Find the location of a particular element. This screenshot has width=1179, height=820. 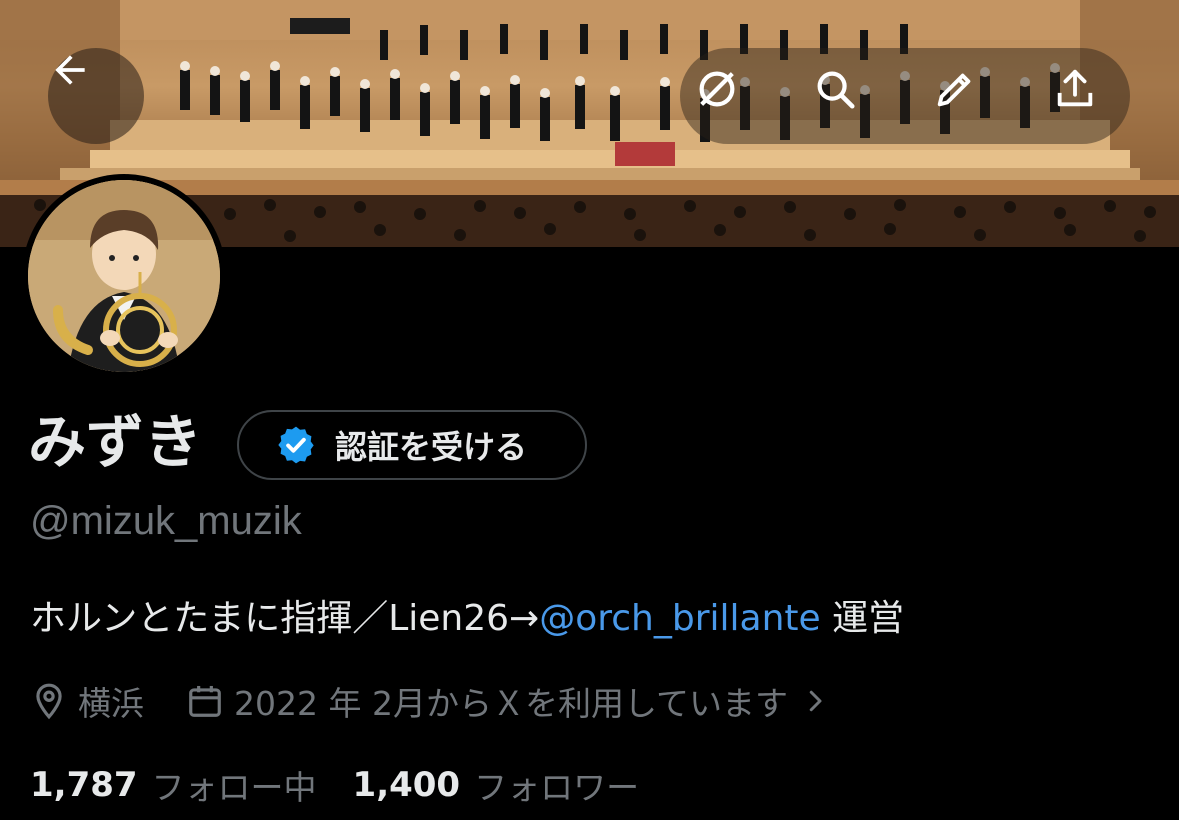

profile-bio: ホルンとたまに指揮／Lien26→@orch_brillante 運営 is located at coordinates (467, 619).